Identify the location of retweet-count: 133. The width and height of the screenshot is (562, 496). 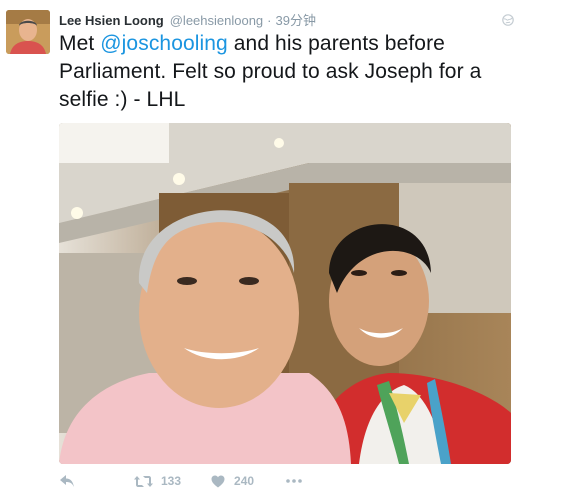
(171, 481).